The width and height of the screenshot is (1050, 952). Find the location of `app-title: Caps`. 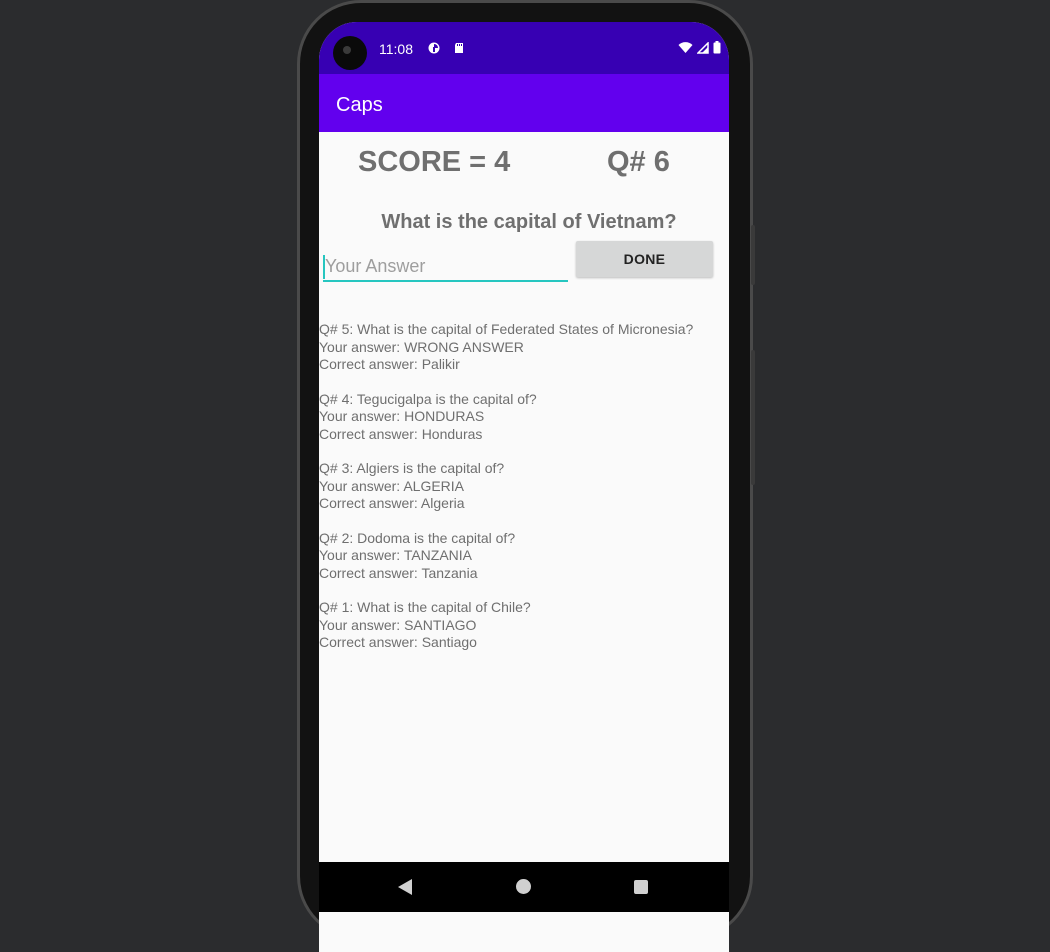

app-title: Caps is located at coordinates (359, 105).